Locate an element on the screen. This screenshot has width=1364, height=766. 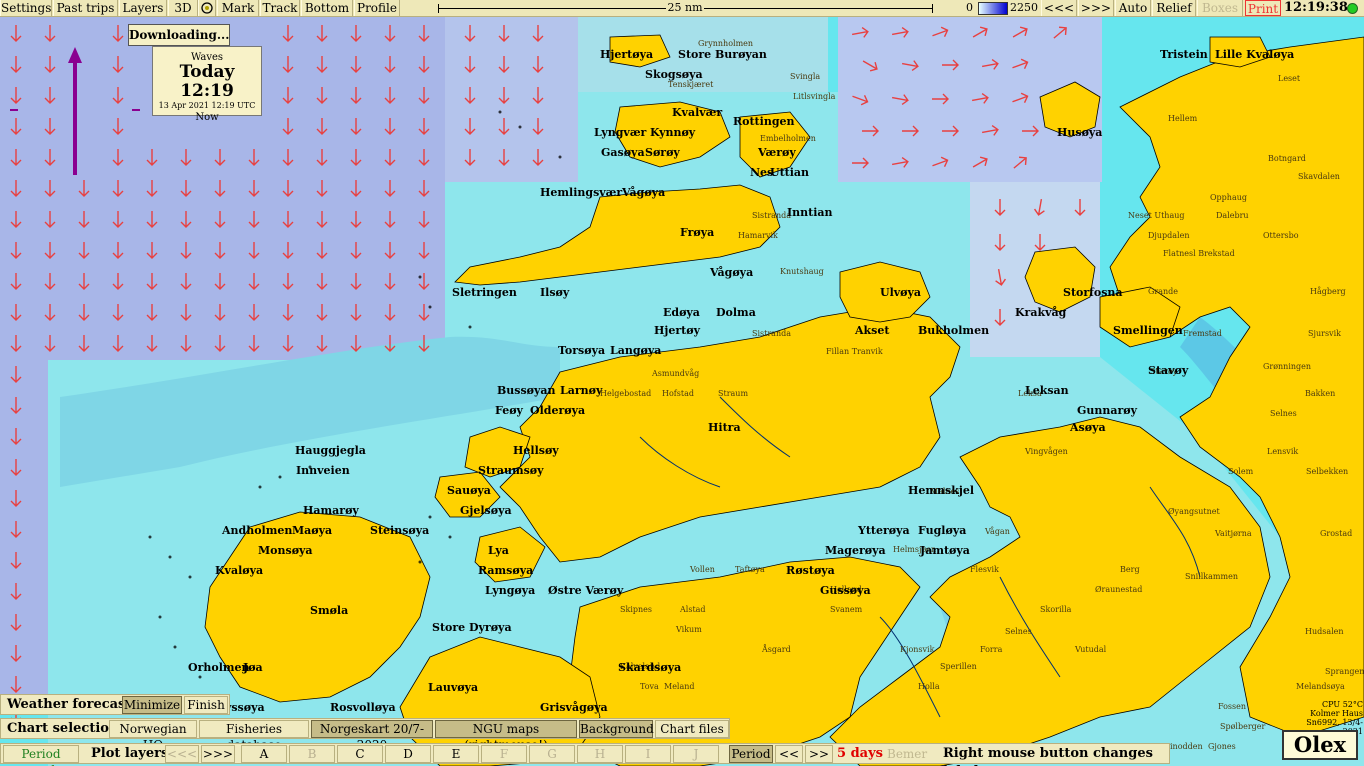
plot-layer-f-button: F is located at coordinates (504, 754).